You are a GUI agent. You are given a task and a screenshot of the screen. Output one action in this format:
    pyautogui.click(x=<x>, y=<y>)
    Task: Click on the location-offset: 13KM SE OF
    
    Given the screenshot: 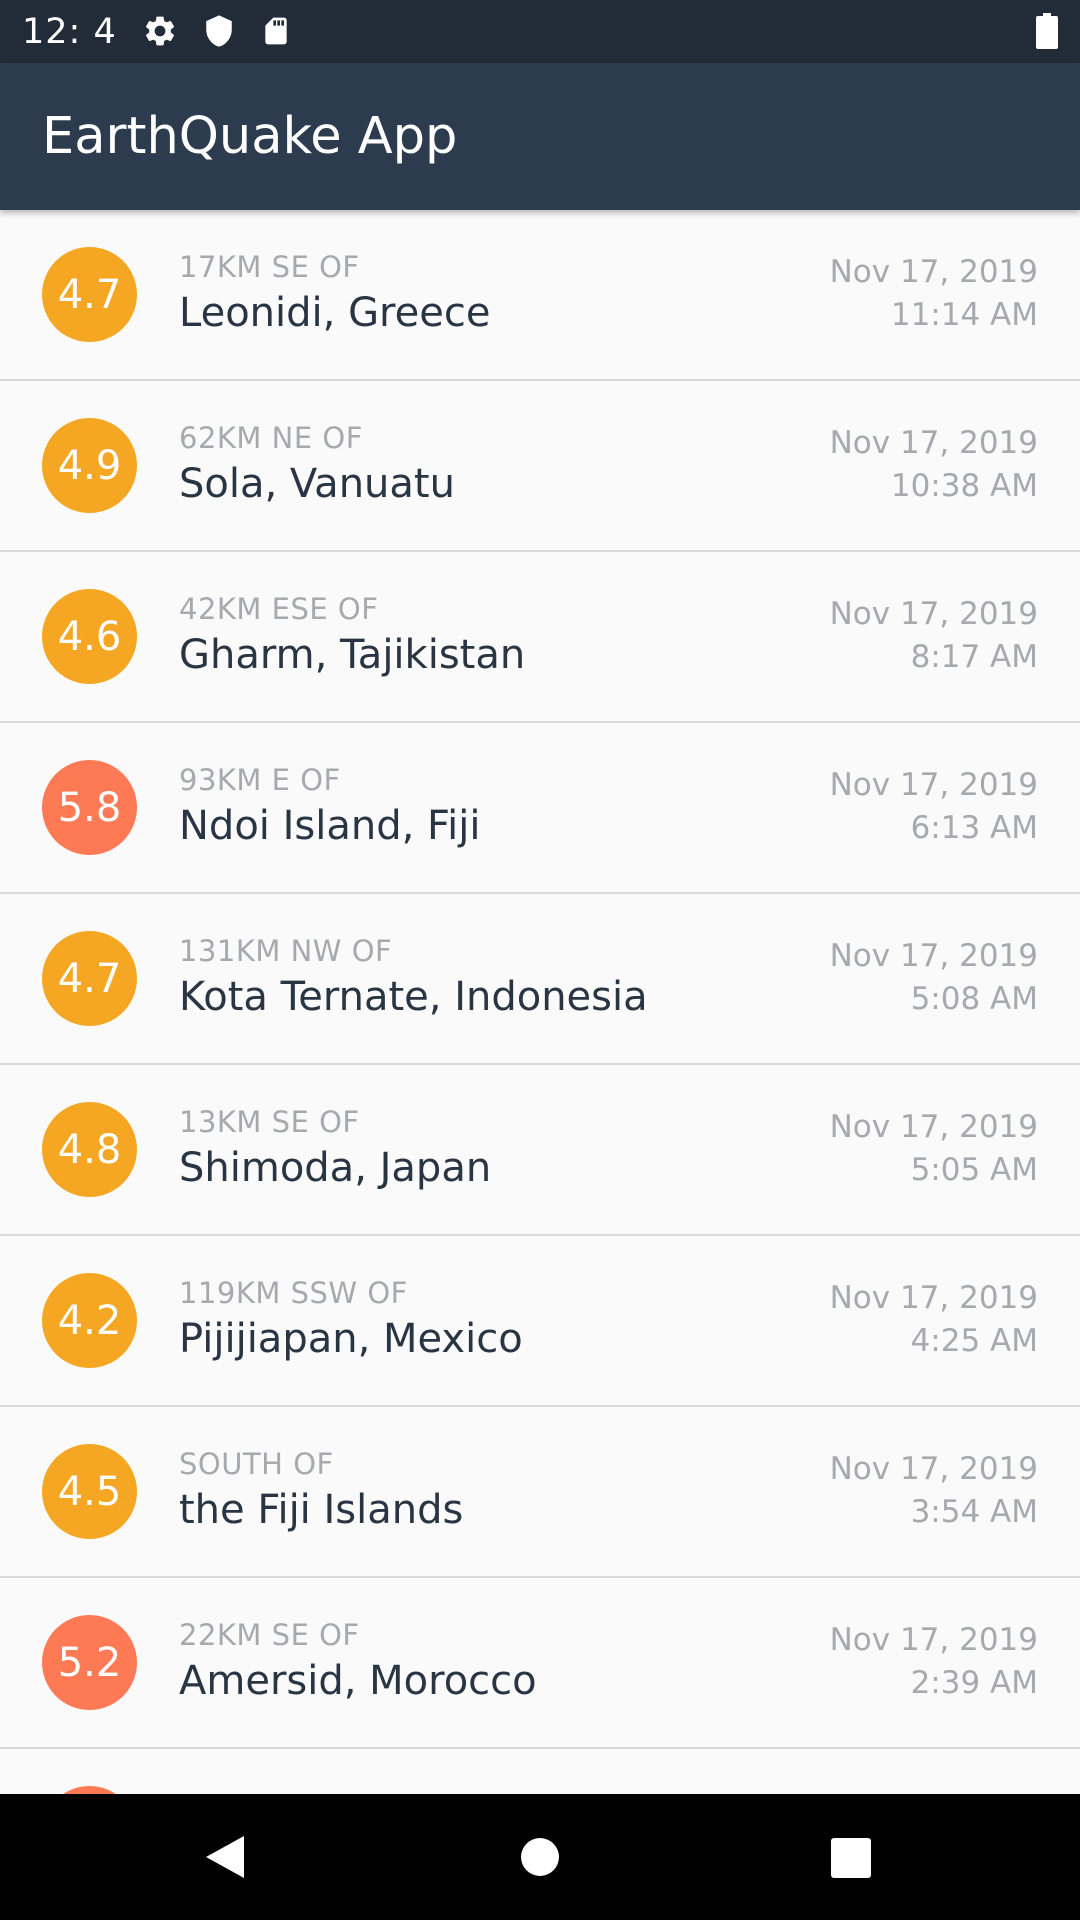 What is the action you would take?
    pyautogui.click(x=269, y=1122)
    